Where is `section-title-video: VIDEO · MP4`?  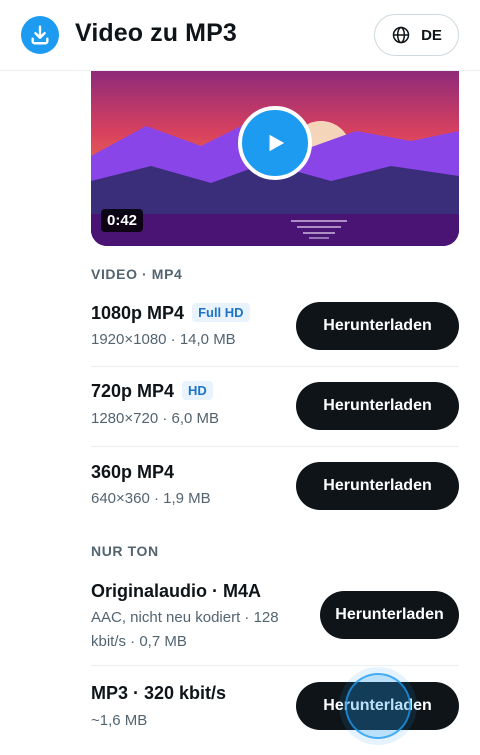
section-title-video: VIDEO · MP4 is located at coordinates (137, 274).